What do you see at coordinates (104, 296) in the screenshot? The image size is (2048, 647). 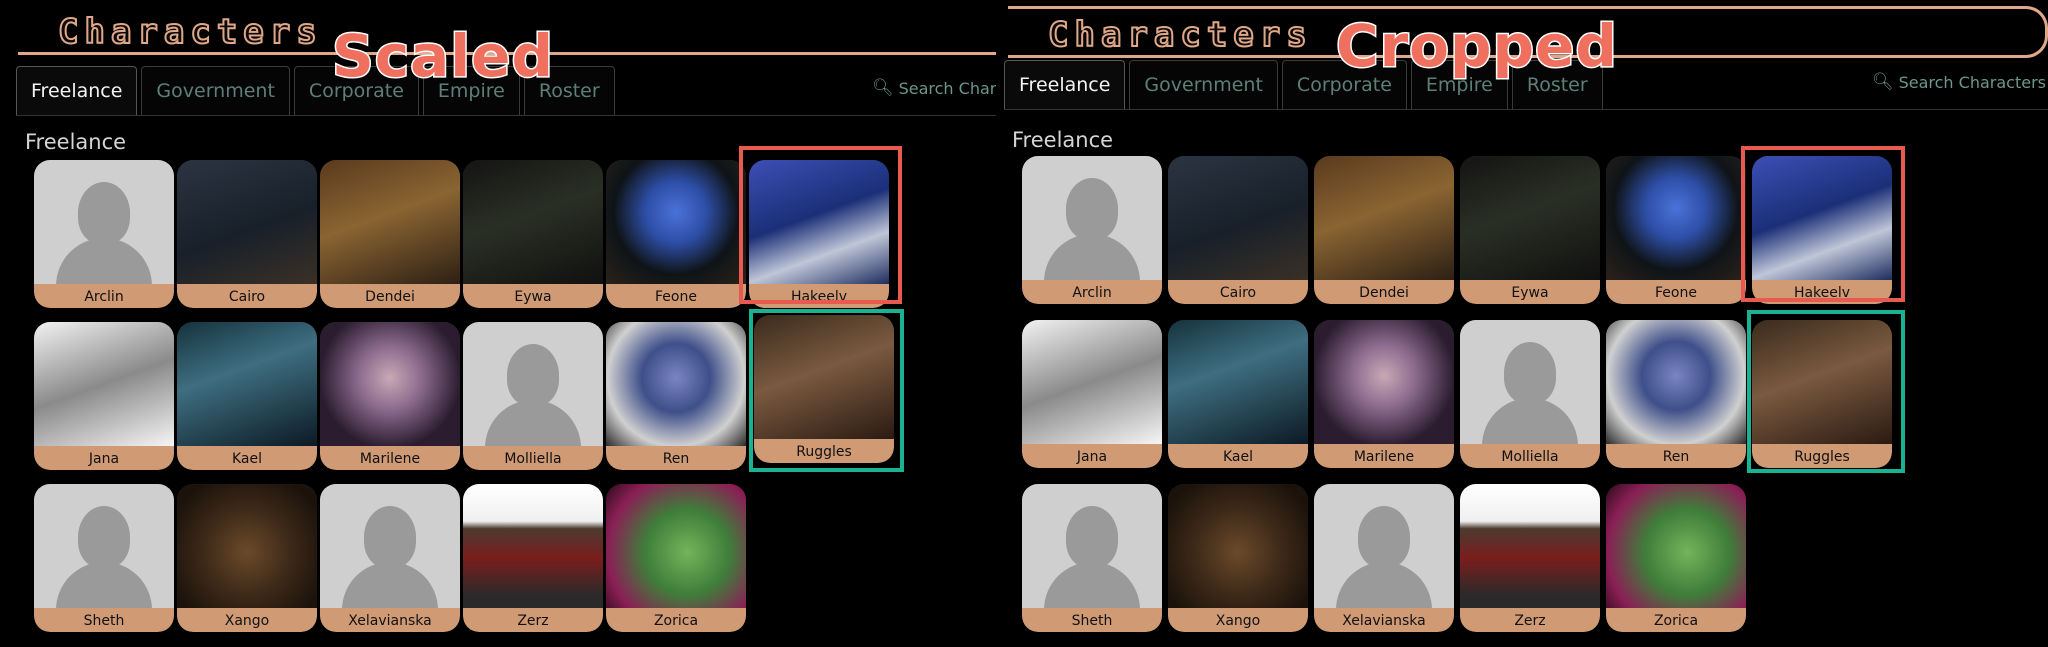 I see `character-name: Arclin` at bounding box center [104, 296].